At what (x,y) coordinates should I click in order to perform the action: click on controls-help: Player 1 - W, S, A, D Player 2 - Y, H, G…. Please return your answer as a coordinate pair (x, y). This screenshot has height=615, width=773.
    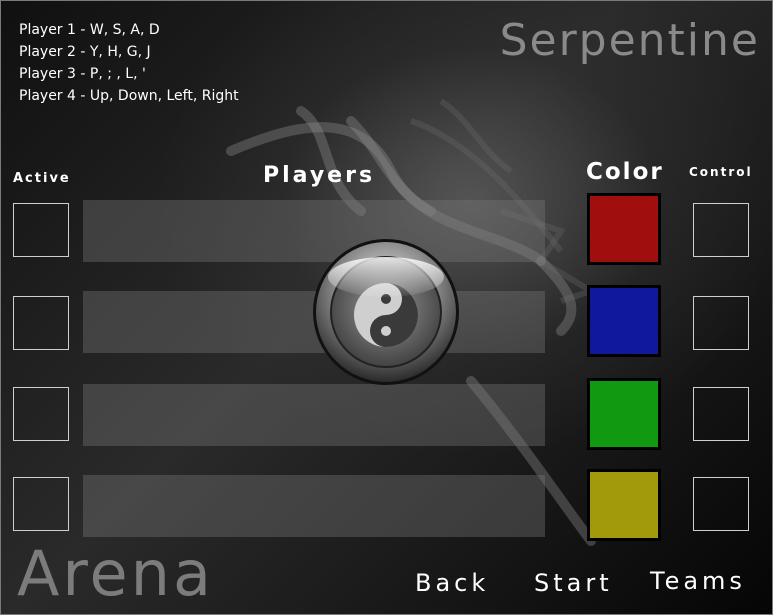
    Looking at the image, I should click on (129, 63).